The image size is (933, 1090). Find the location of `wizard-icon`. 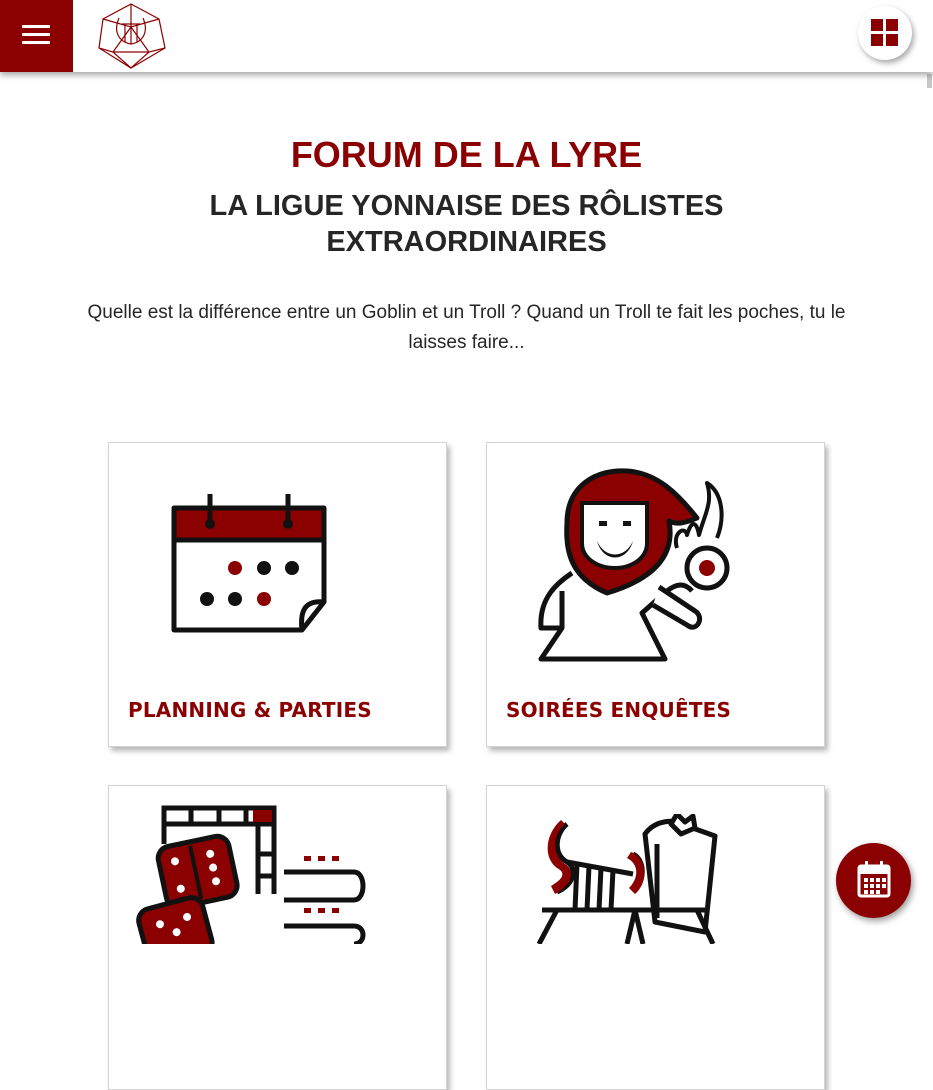

wizard-icon is located at coordinates (634, 565).